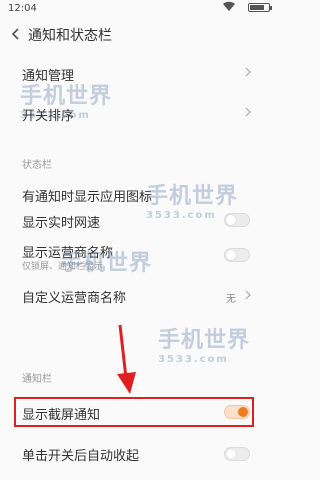 The image size is (320, 480). Describe the element at coordinates (22, 8) in the screenshot. I see `status-time: 12:04` at that location.